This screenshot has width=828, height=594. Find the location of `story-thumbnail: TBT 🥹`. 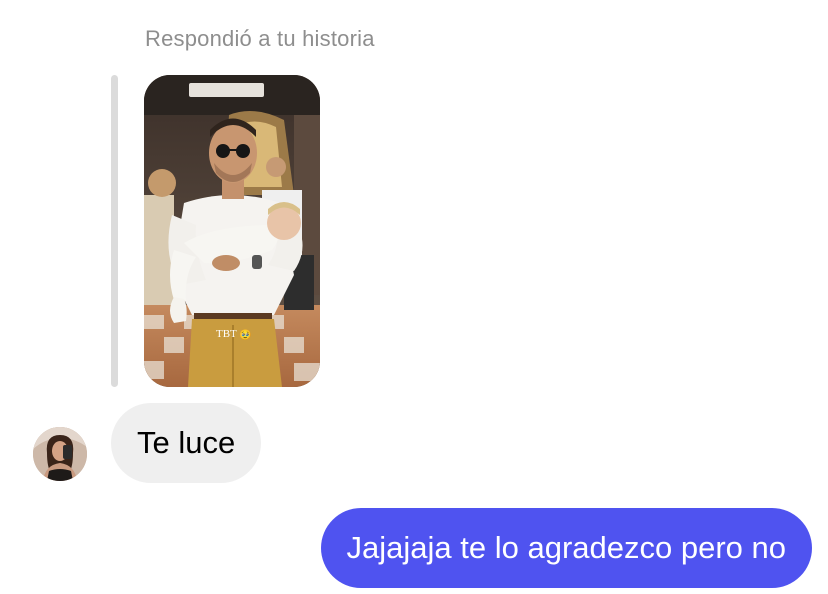

story-thumbnail: TBT 🥹 is located at coordinates (232, 231).